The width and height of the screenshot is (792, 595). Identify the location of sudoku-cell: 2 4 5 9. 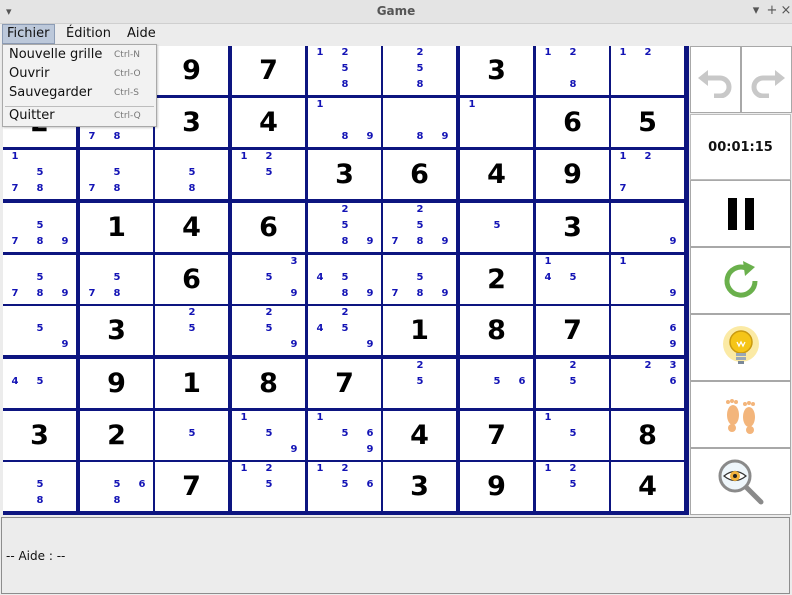
(344, 330).